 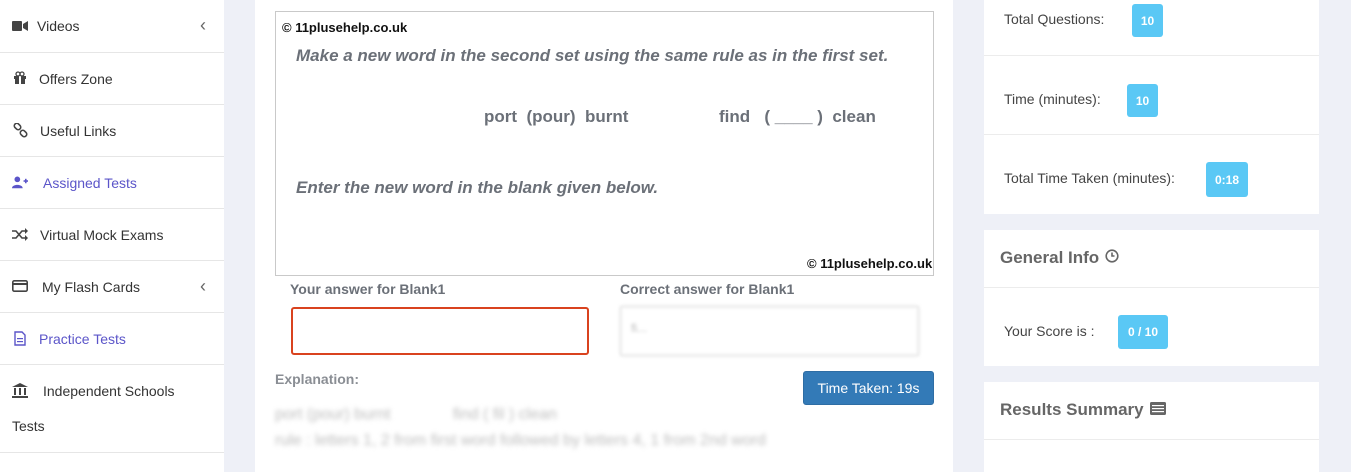 What do you see at coordinates (20, 78) in the screenshot?
I see `gift-icon` at bounding box center [20, 78].